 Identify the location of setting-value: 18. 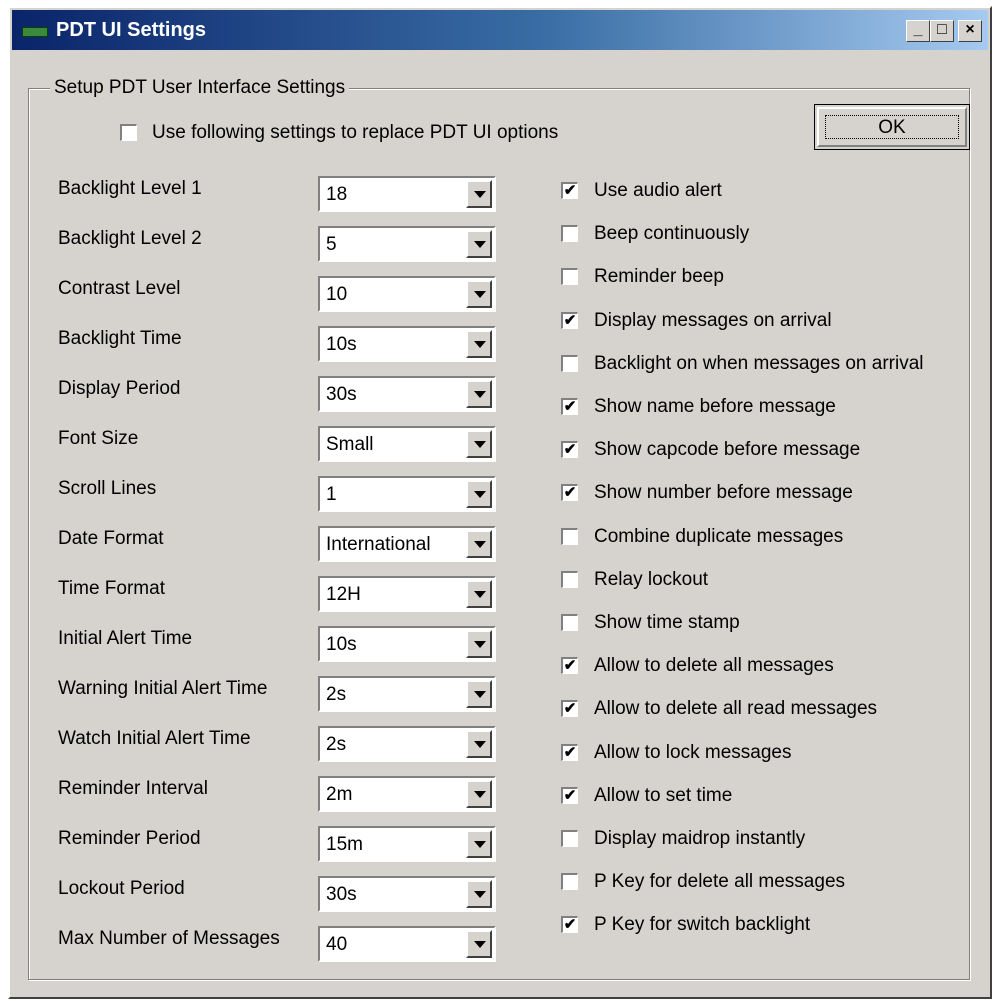
(337, 194).